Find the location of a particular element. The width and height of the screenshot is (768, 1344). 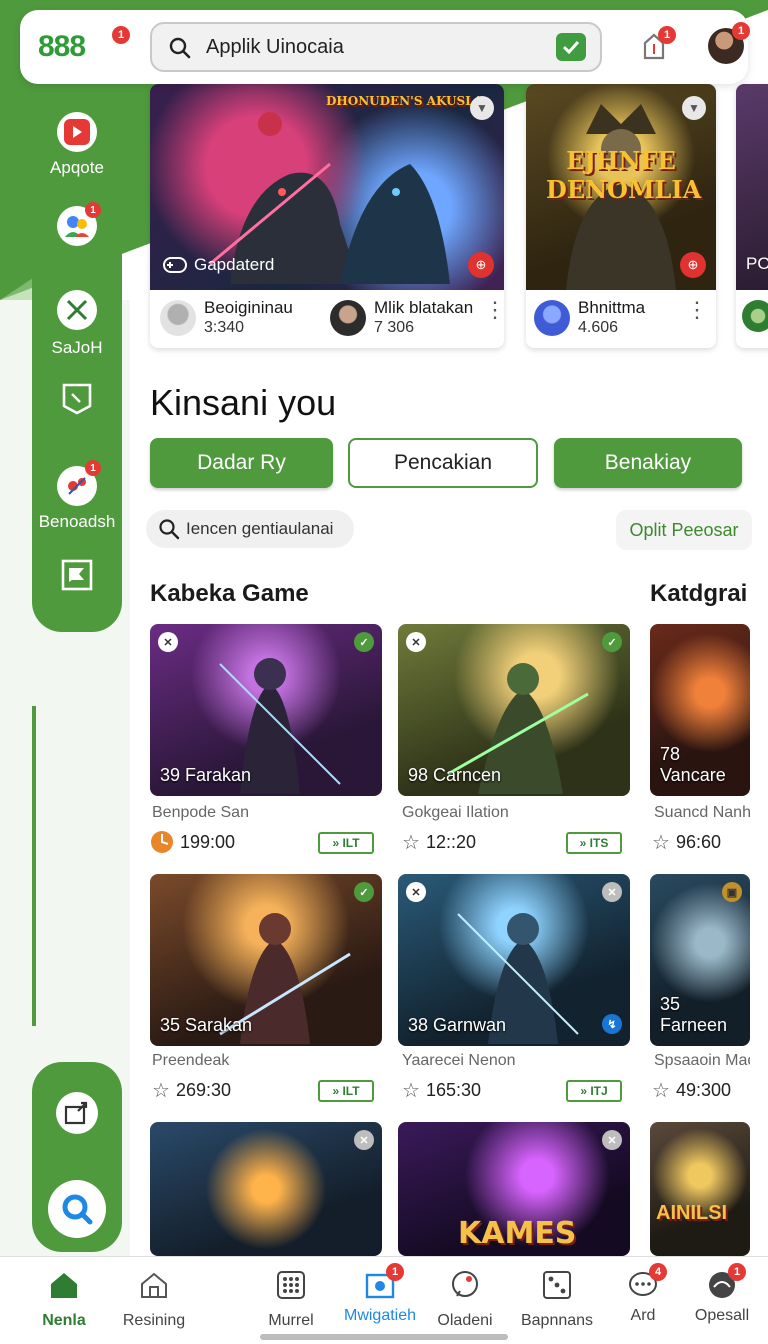

game-rating-value: 49:300 is located at coordinates (703, 1090).